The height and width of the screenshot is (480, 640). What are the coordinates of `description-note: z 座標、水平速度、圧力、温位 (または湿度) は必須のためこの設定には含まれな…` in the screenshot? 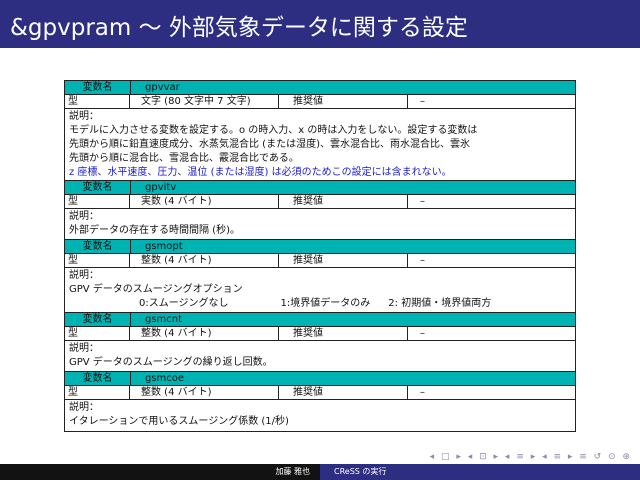 It's located at (260, 172).